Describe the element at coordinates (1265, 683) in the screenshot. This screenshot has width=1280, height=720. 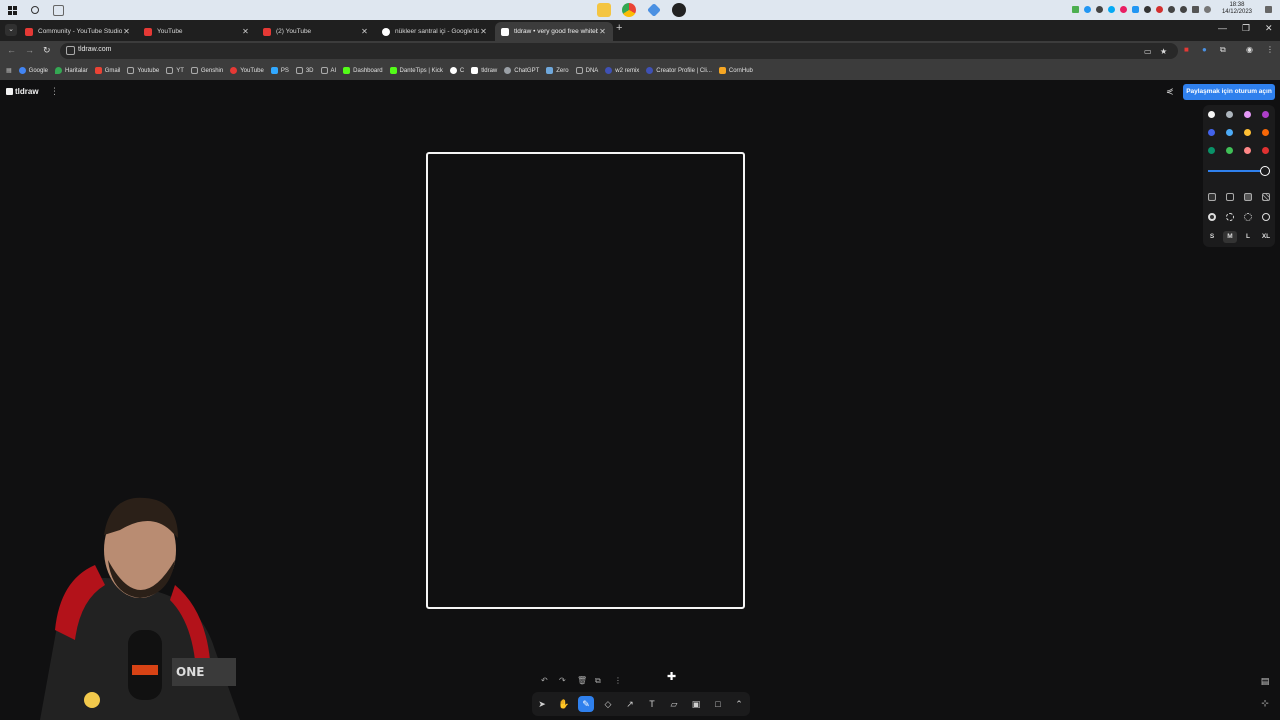
I see `minimap-icon: ▤` at that location.